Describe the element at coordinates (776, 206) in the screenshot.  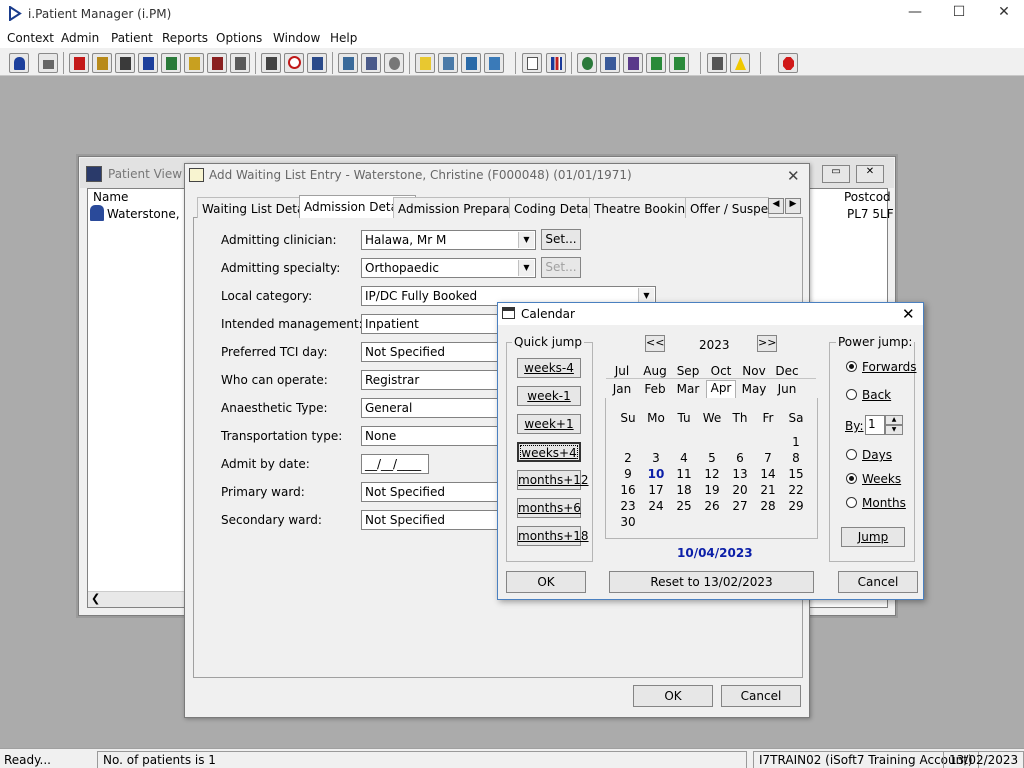
I see `tab-scroll-left-button: ◀` at that location.